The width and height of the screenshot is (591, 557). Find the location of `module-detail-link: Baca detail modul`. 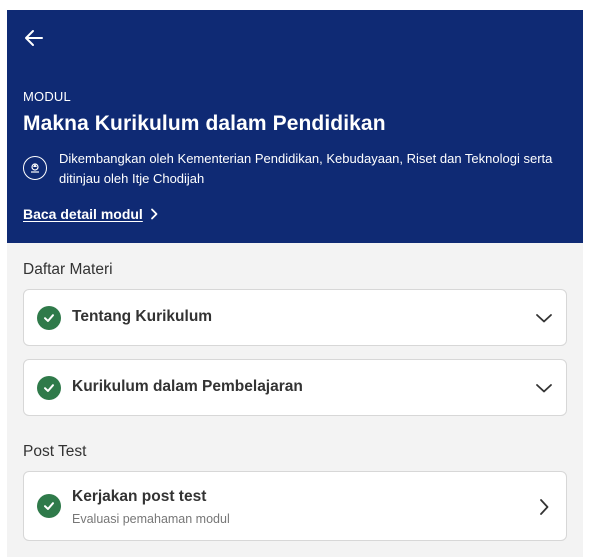

module-detail-link: Baca detail modul is located at coordinates (91, 214).